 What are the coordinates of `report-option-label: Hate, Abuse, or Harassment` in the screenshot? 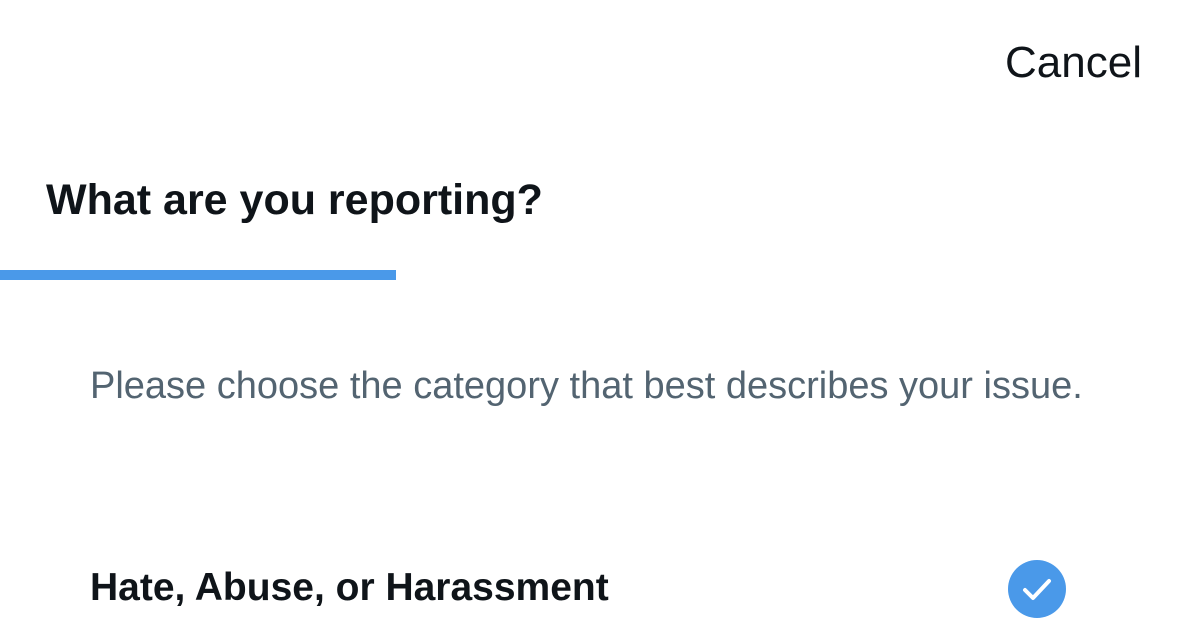 It's located at (349, 587).